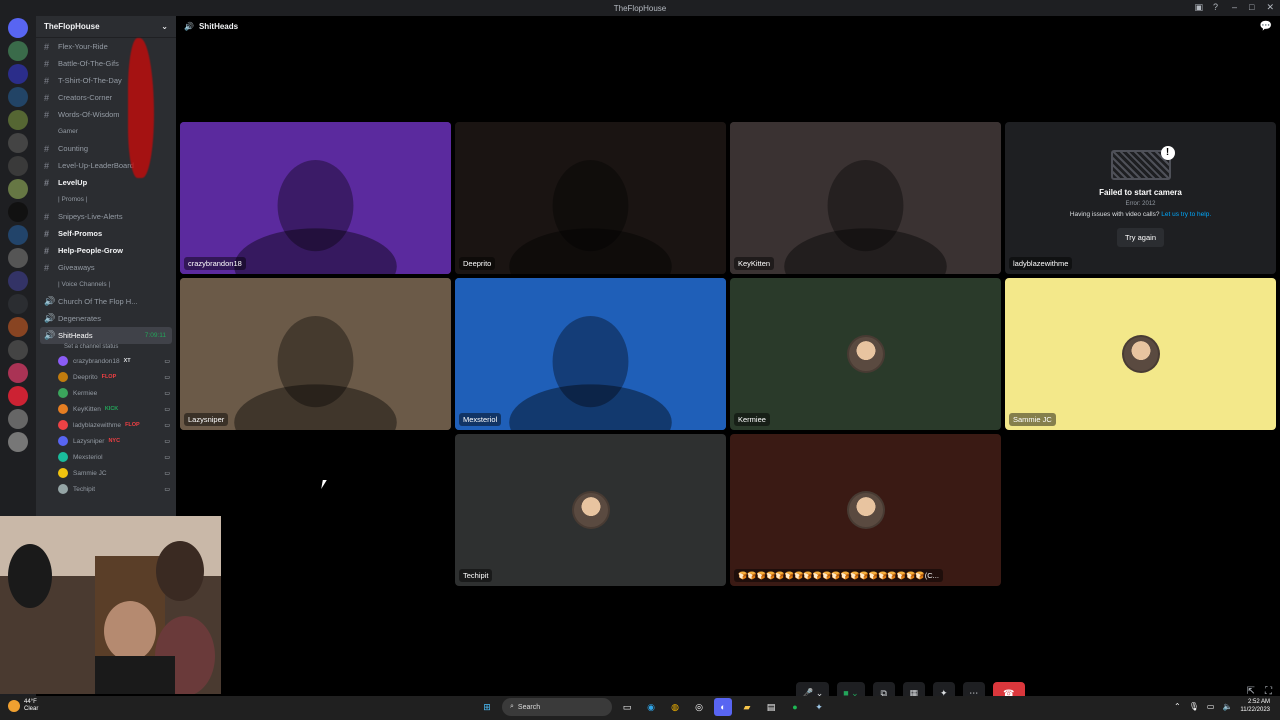 The image size is (1280, 720). I want to click on voice-channel: 🔊 Degenerates, so click(106, 318).